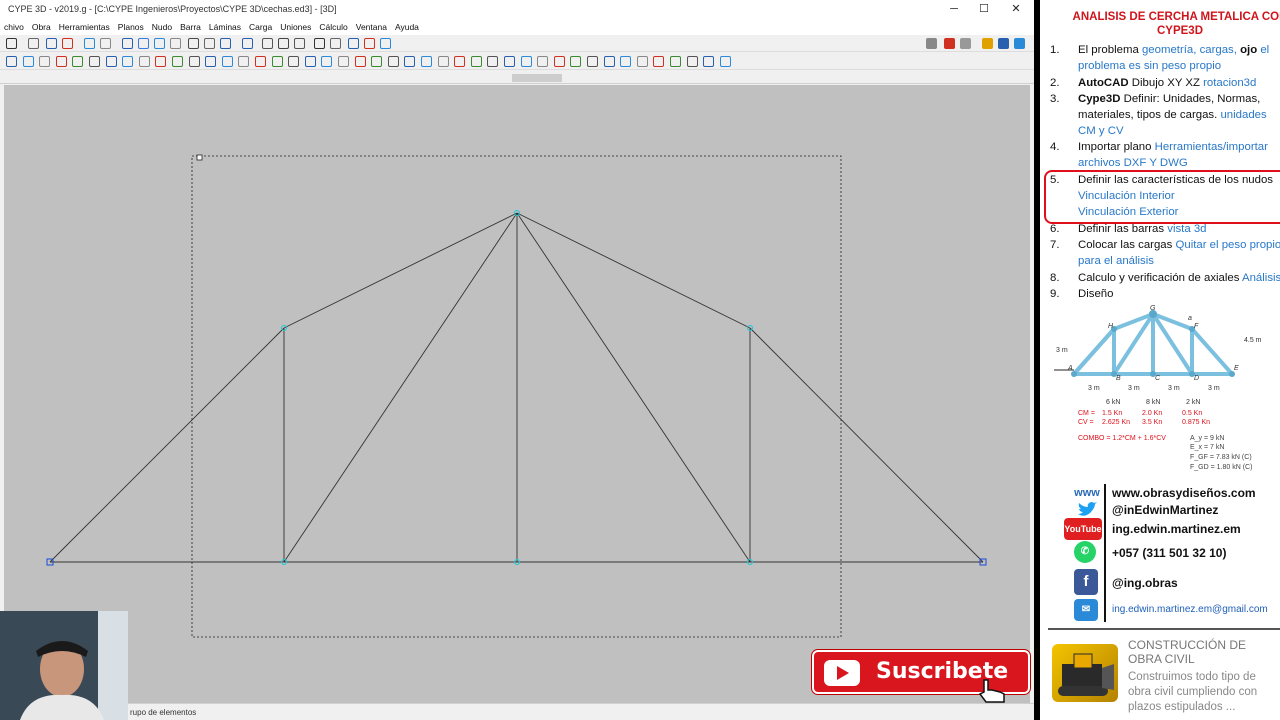  Describe the element at coordinates (295, 27) in the screenshot. I see `menu-item: Uniones` at that location.